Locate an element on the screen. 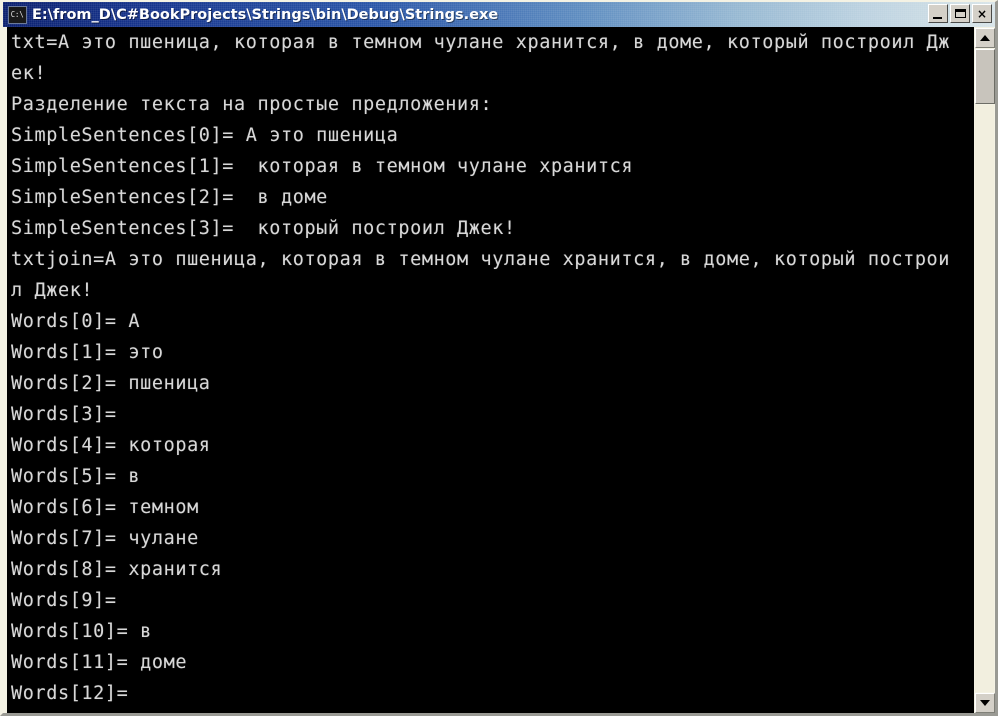 The height and width of the screenshot is (716, 998). close-button: × is located at coordinates (982, 13).